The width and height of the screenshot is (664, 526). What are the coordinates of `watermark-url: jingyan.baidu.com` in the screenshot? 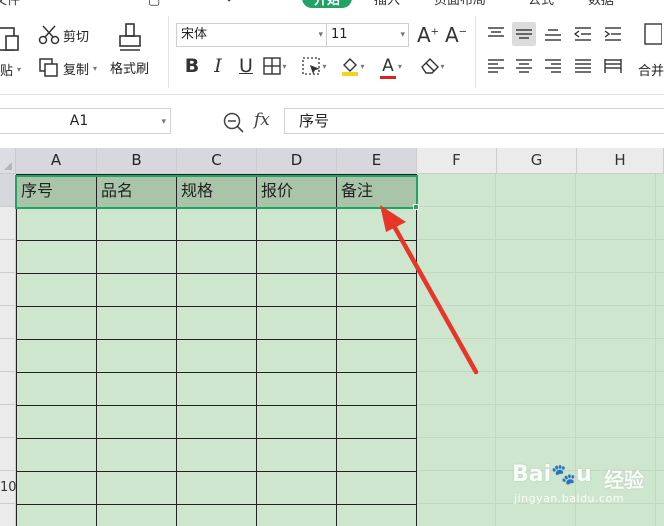 It's located at (569, 498).